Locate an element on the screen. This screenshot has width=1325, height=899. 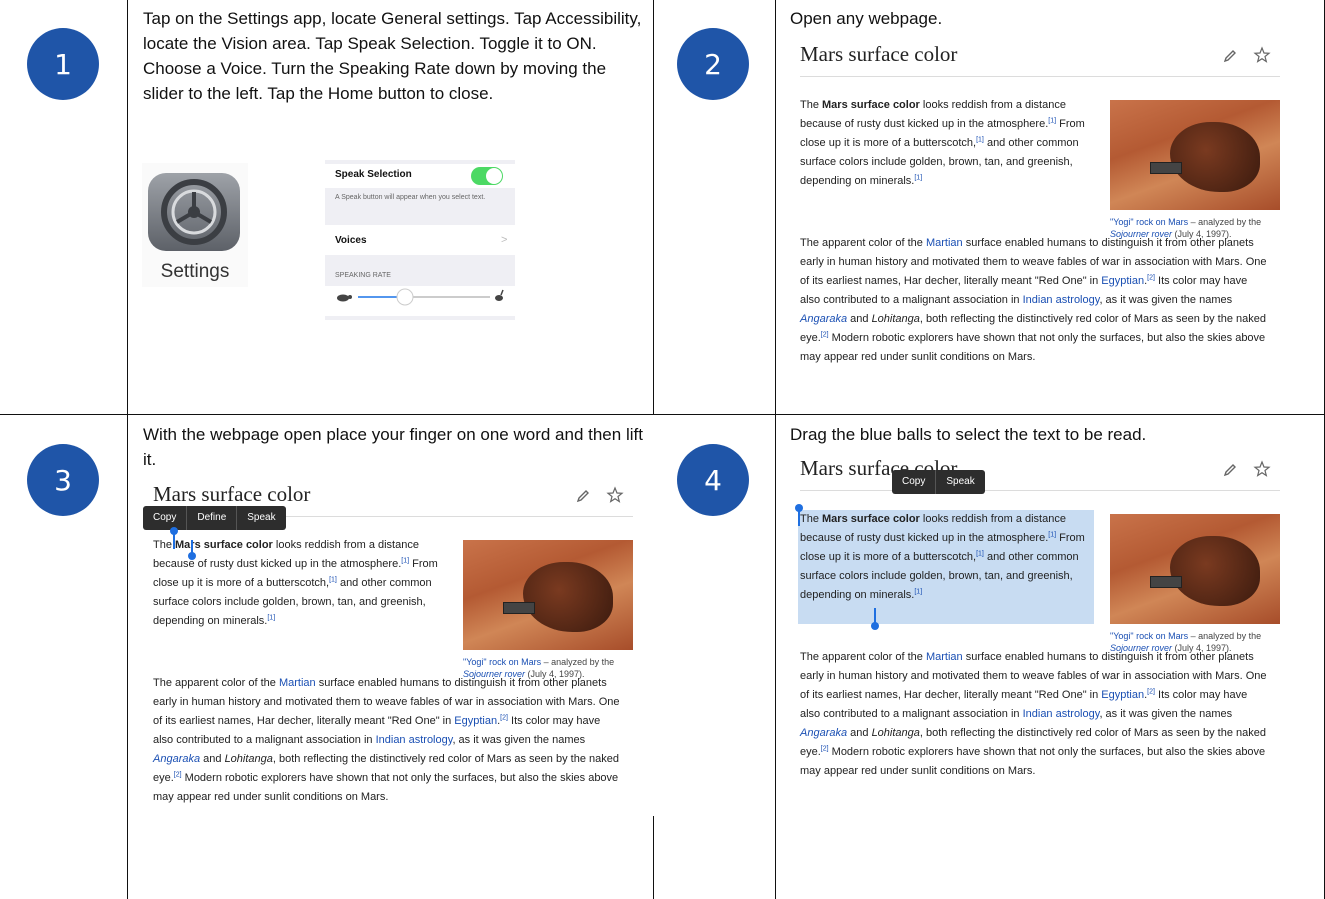
step-number-4: 4 is located at coordinates (713, 480).